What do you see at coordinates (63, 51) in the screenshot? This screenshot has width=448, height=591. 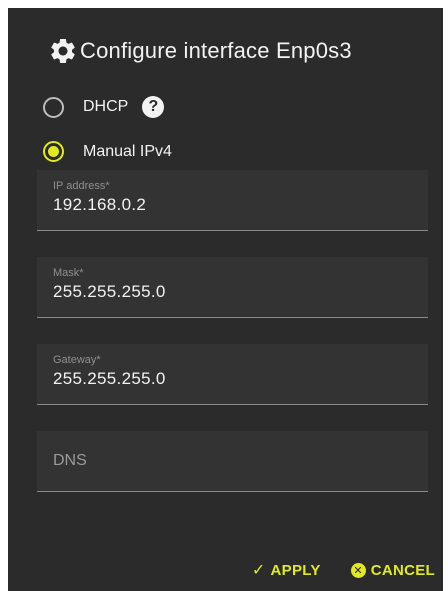 I see `gear-icon` at bounding box center [63, 51].